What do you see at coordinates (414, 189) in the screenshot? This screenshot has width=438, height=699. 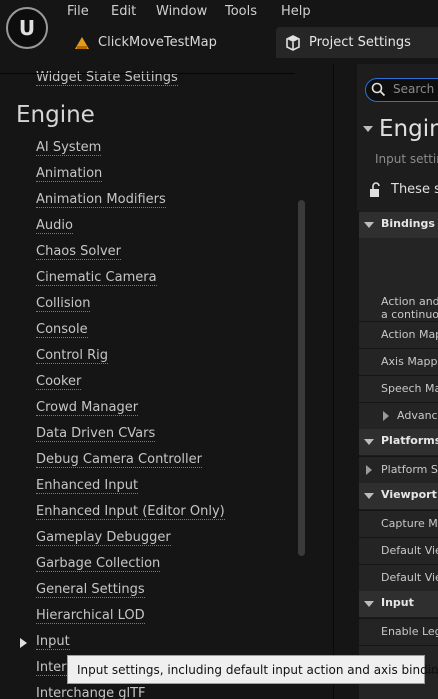 I see `settings-notice: These s` at bounding box center [414, 189].